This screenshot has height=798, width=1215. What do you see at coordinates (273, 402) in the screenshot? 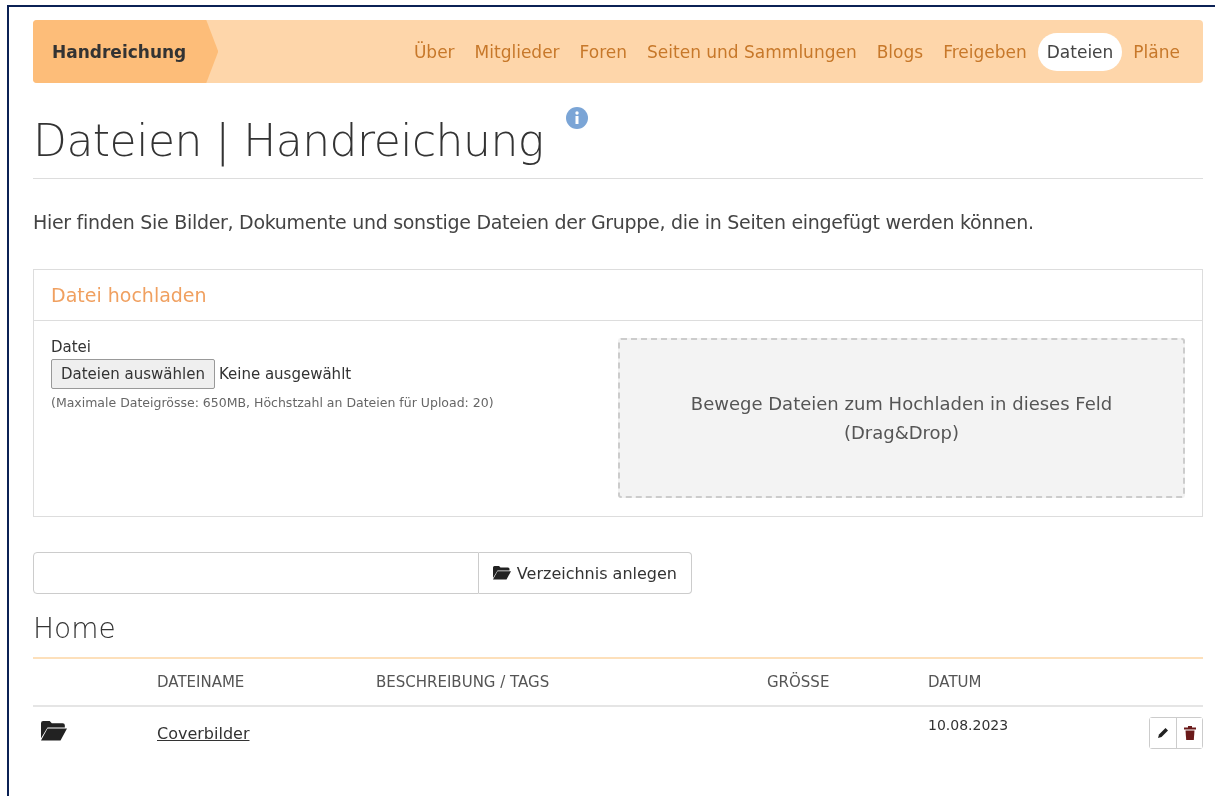
I see `upload-hint: (Maximale Dateigrösse: 650MB, Höchstzahl an Dateien für Upload: 20)` at bounding box center [273, 402].